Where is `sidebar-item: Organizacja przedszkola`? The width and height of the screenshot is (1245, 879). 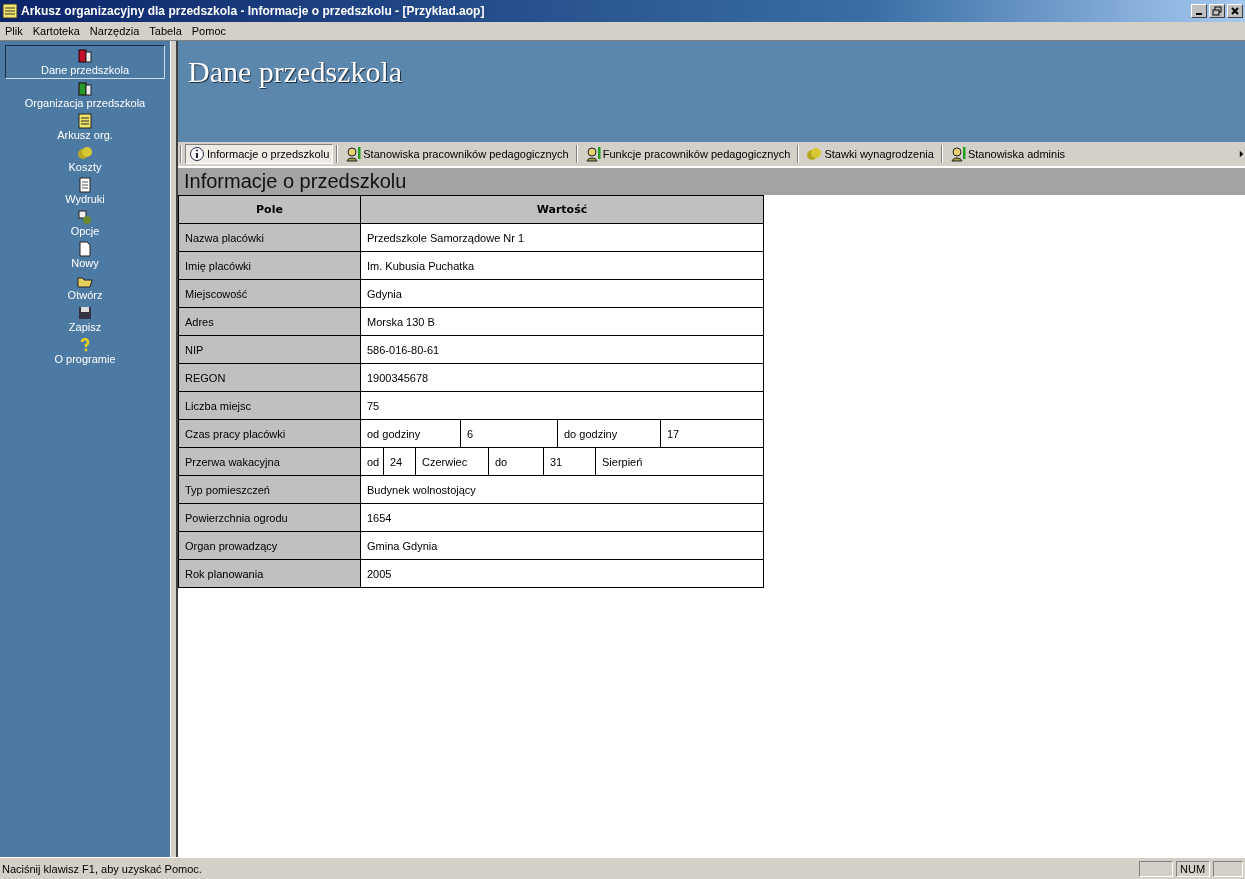 sidebar-item: Organizacja przedszkola is located at coordinates (85, 95).